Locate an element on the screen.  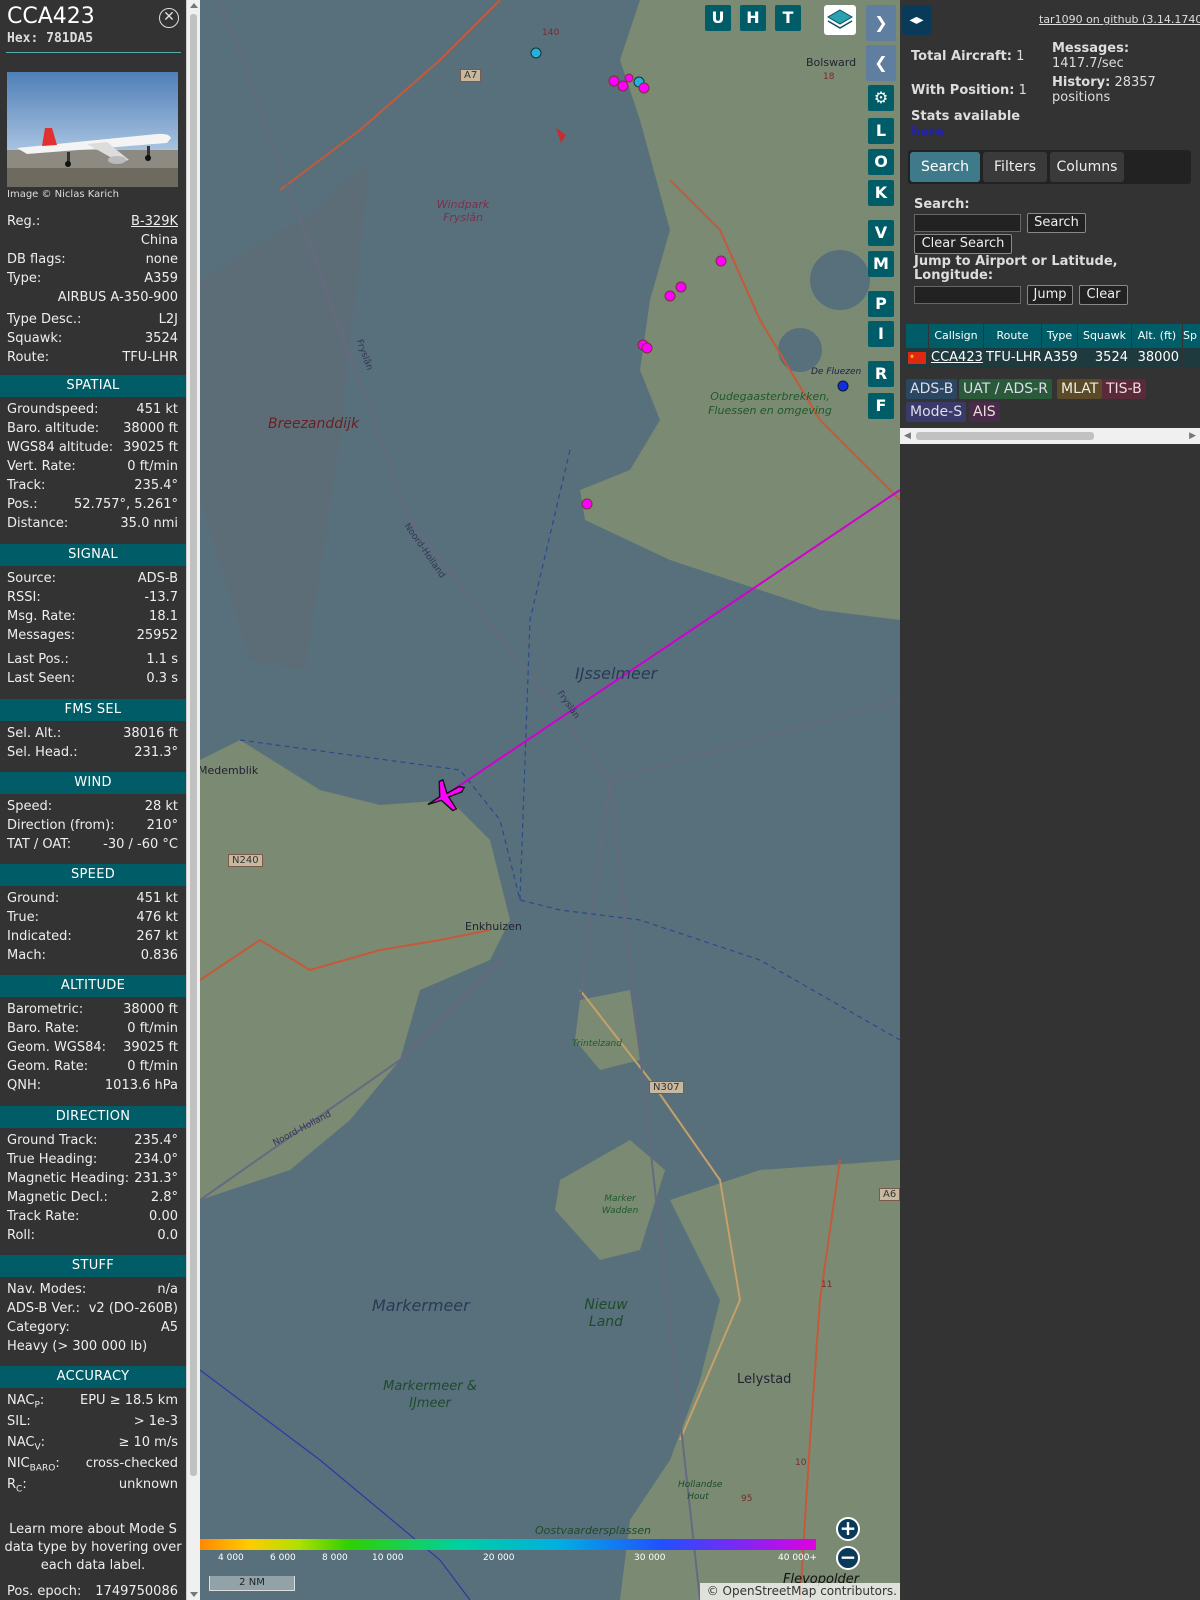
info-label: Track: is located at coordinates (26, 485).